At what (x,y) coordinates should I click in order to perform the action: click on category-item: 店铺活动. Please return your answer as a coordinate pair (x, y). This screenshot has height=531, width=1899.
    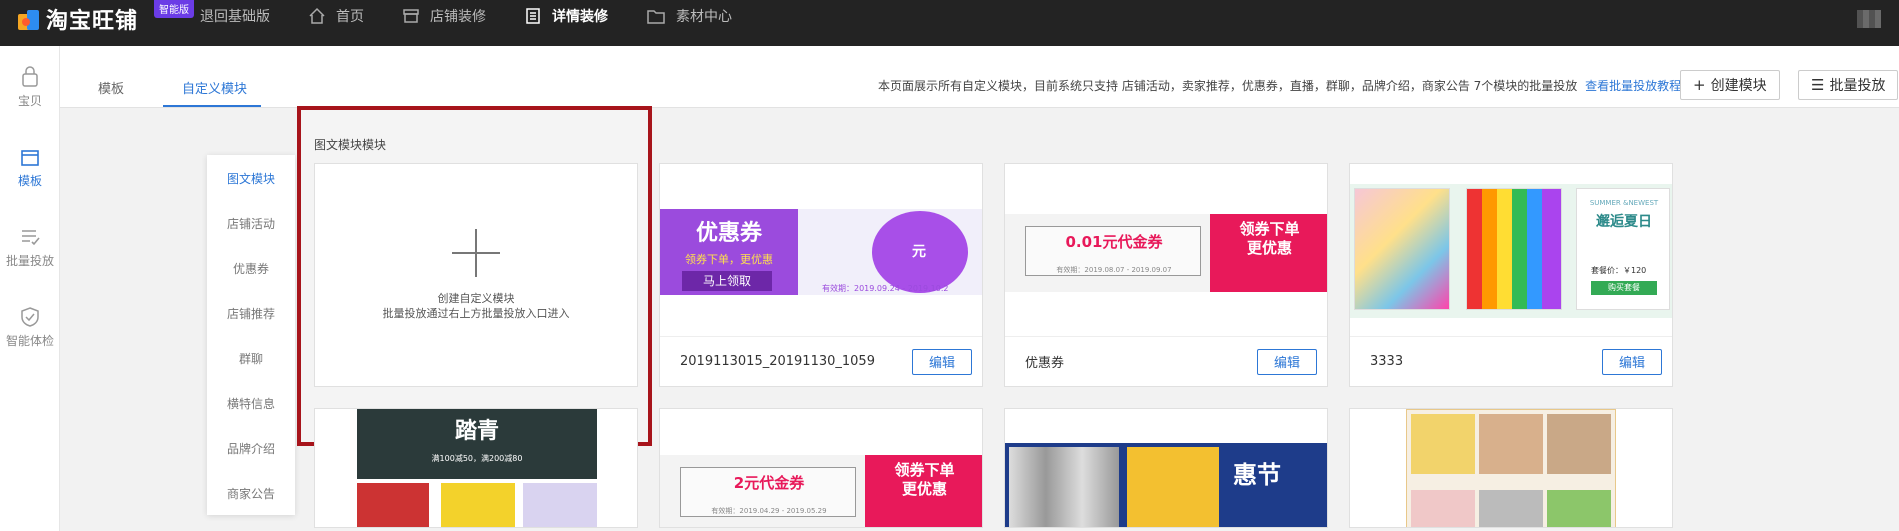
    Looking at the image, I should click on (251, 223).